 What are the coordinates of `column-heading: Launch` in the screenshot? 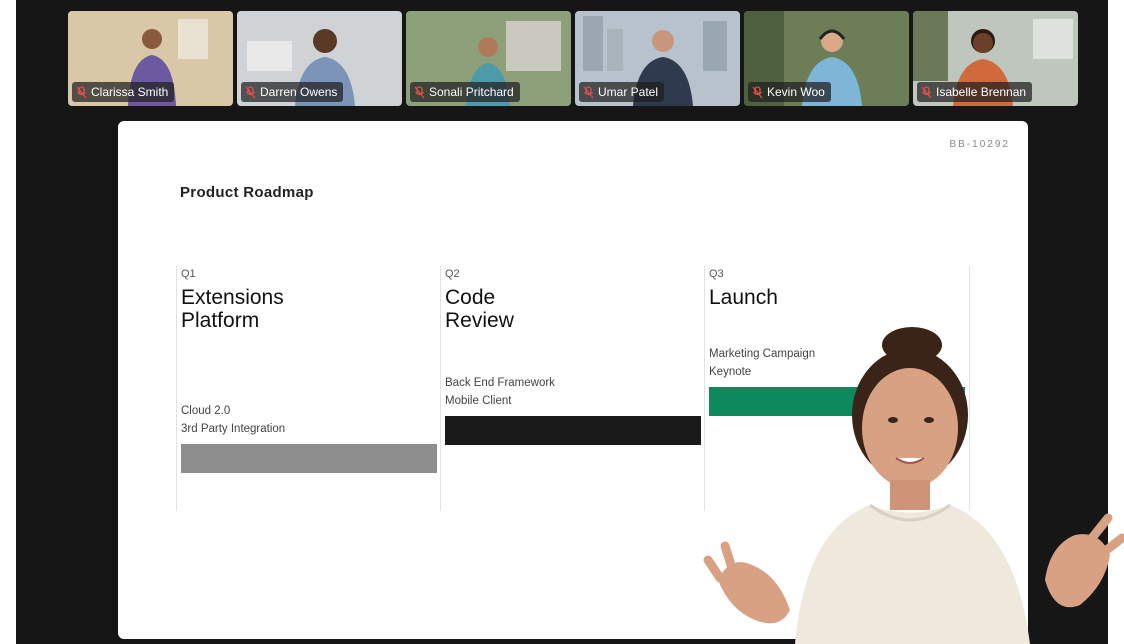 It's located at (829, 297).